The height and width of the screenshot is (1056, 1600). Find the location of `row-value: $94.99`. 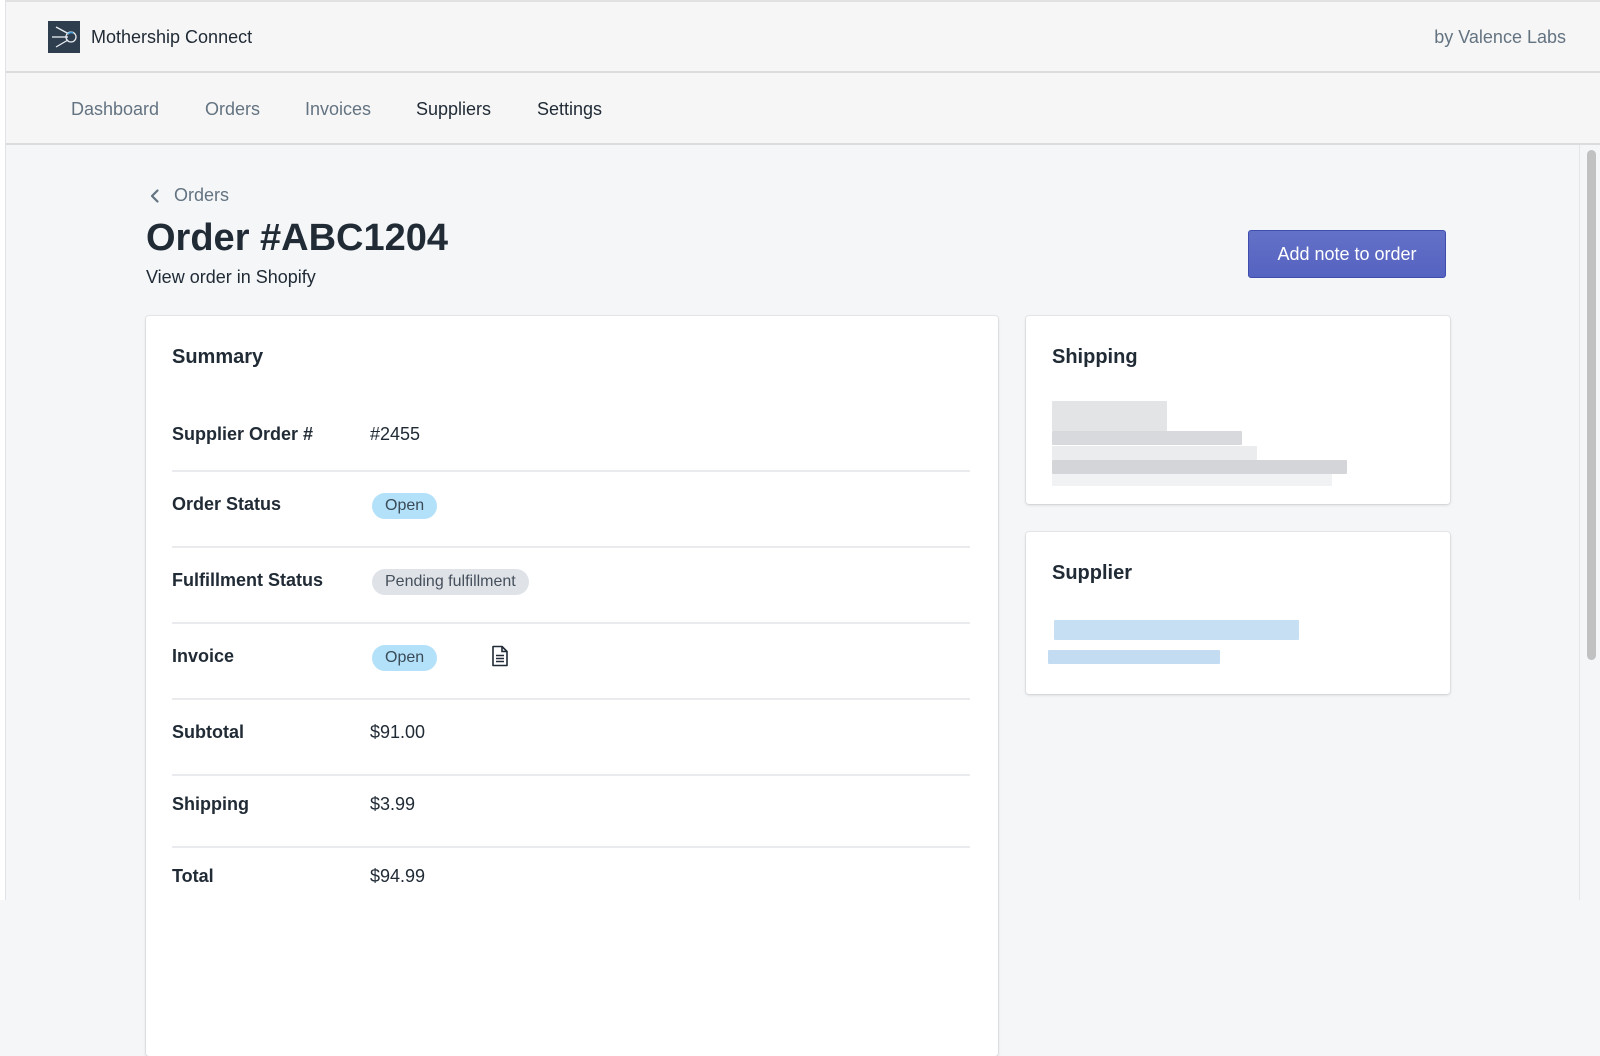

row-value: $94.99 is located at coordinates (398, 876).